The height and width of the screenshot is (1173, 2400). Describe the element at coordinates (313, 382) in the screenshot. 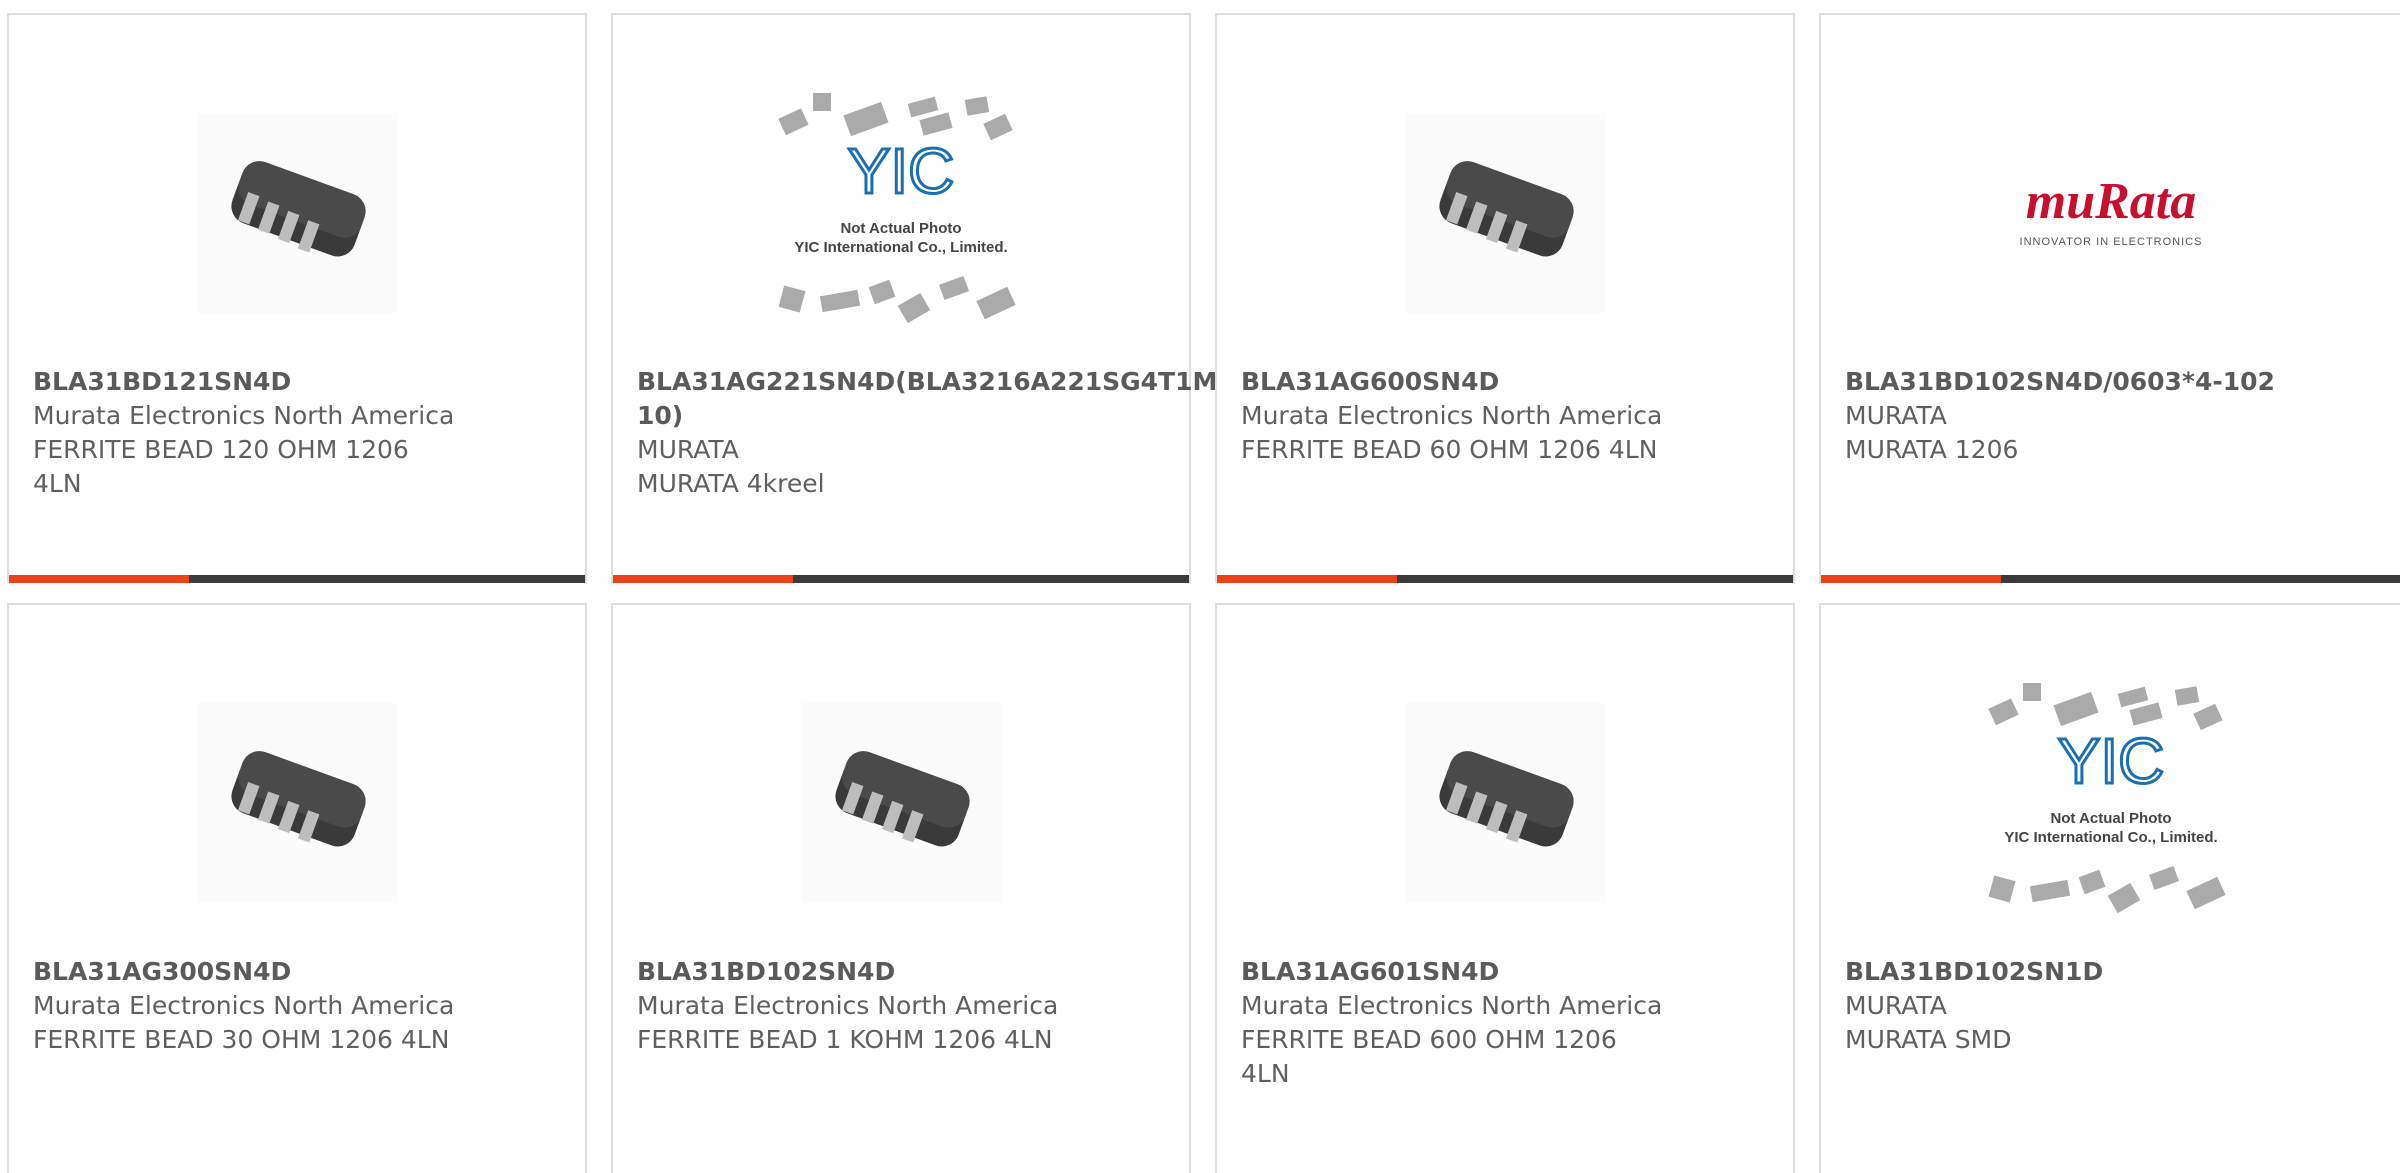

I see `part-number-link: BLA31BD121SN4D` at that location.